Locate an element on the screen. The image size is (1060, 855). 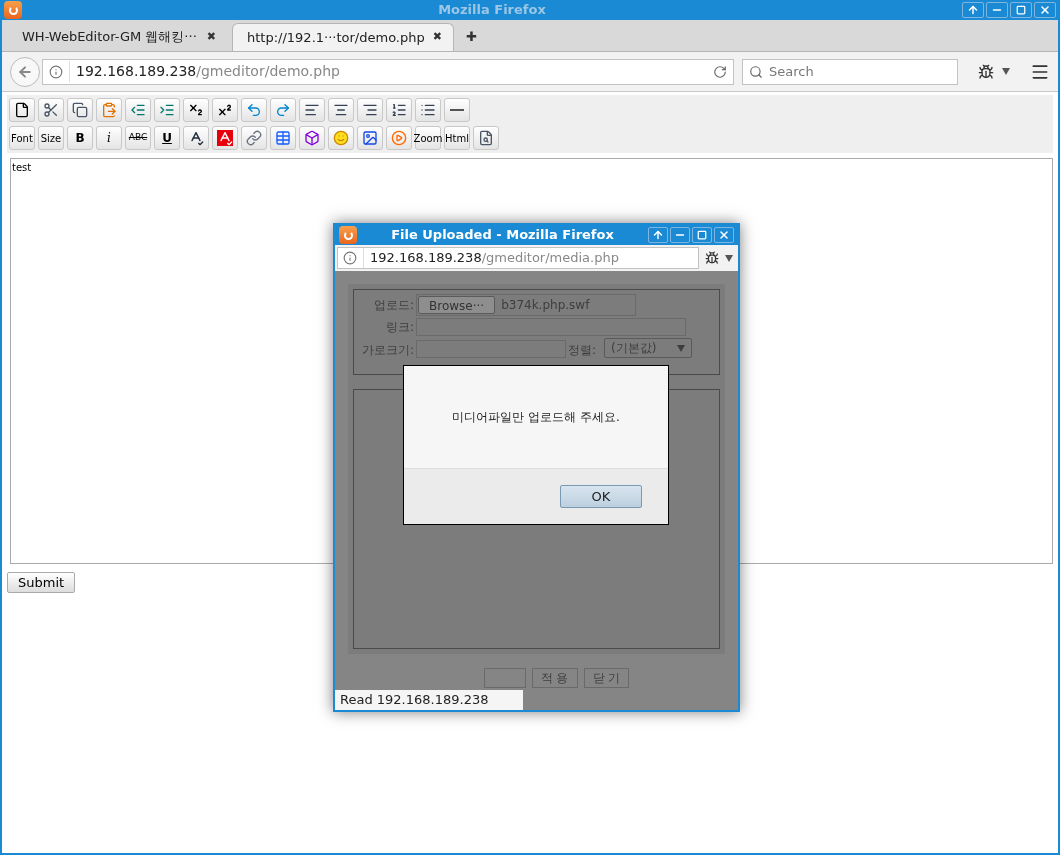
reload-icon is located at coordinates (720, 71).